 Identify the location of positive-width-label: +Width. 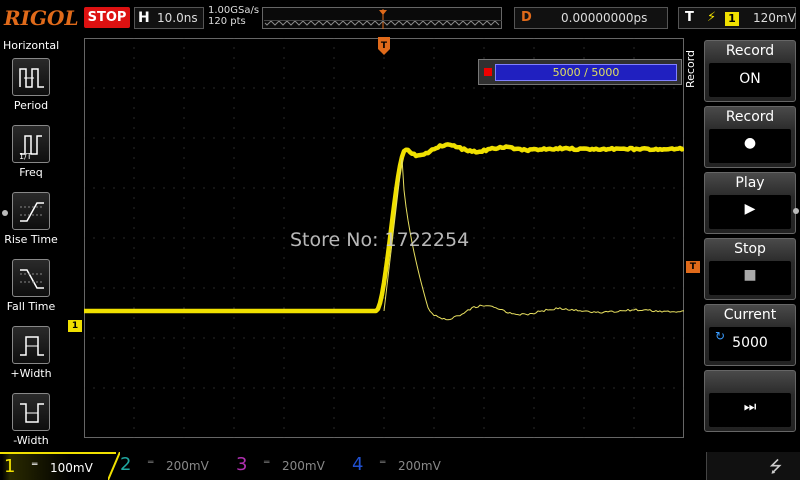
(31, 373).